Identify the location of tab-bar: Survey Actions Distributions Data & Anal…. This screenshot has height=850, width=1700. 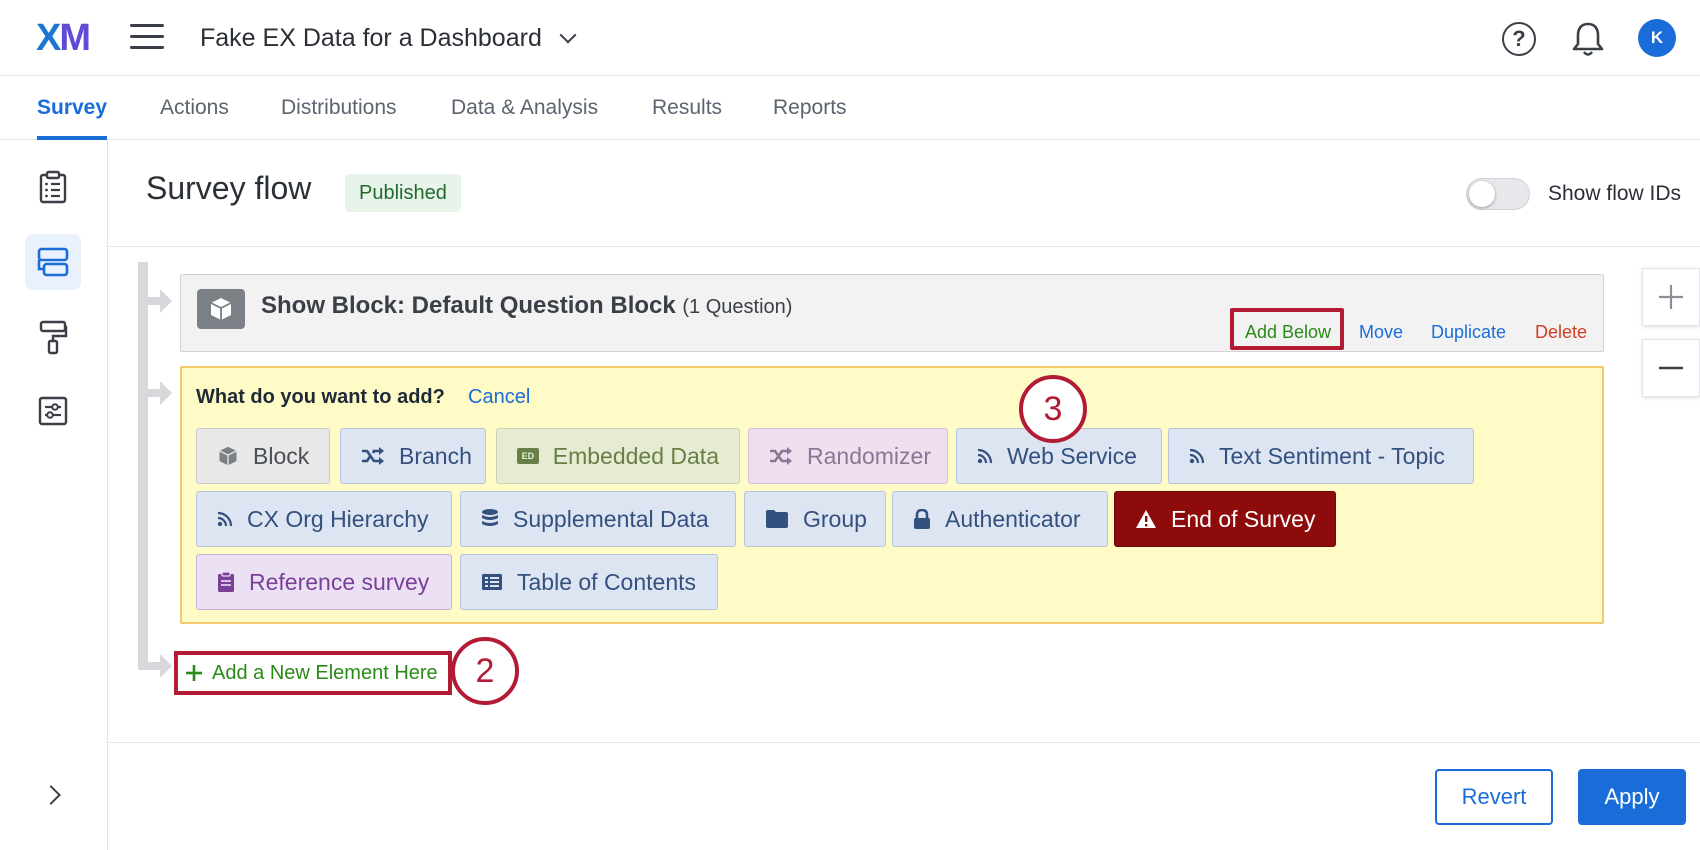
(850, 108).